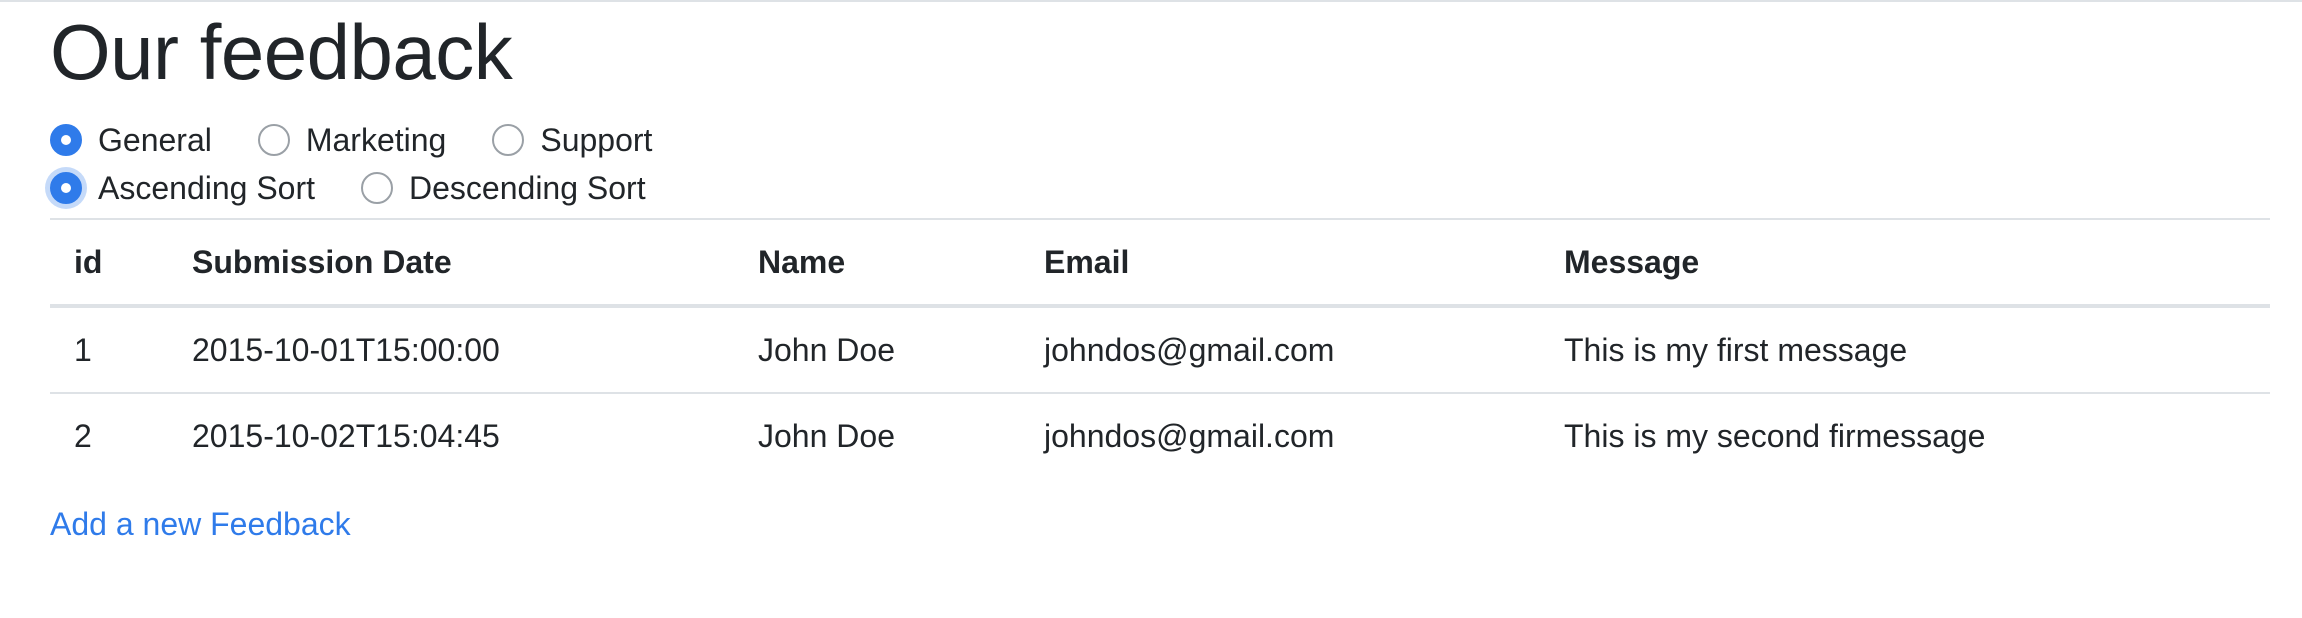 Image resolution: width=2302 pixels, height=618 pixels. I want to click on add-feedback-link: Add a new Feedback, so click(200, 524).